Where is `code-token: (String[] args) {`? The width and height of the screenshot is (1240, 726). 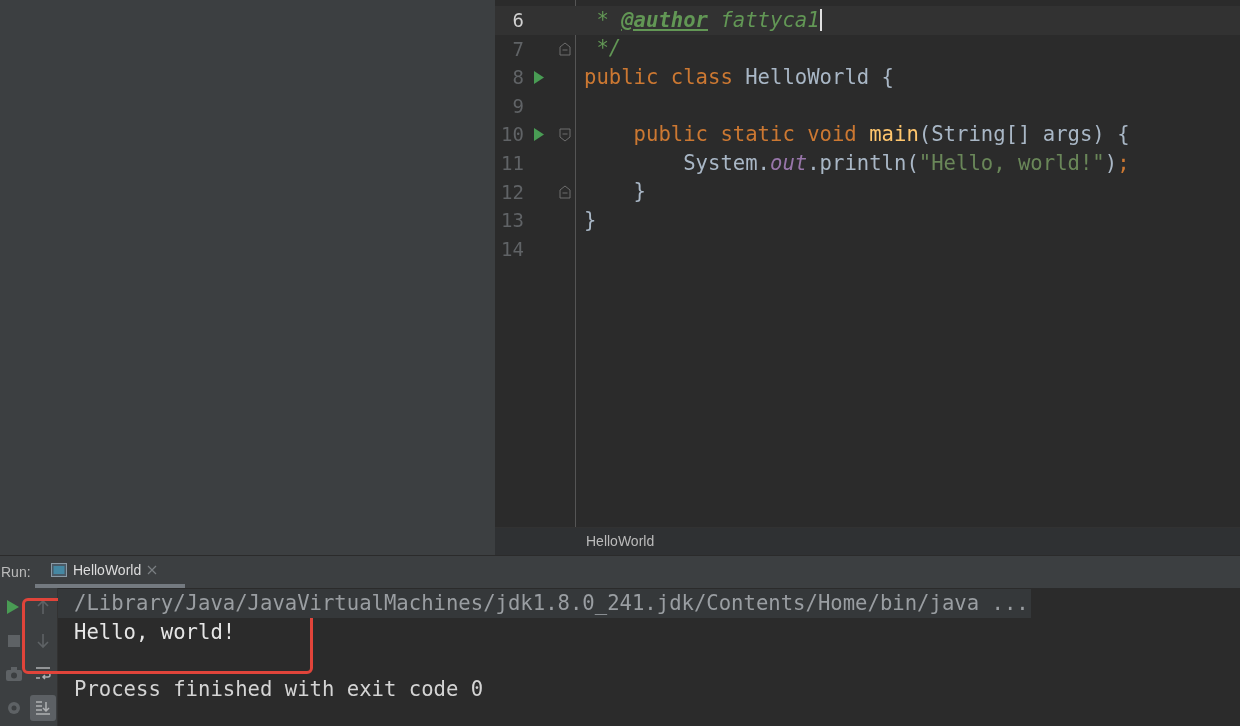
code-token: (String[] args) { is located at coordinates (1024, 135).